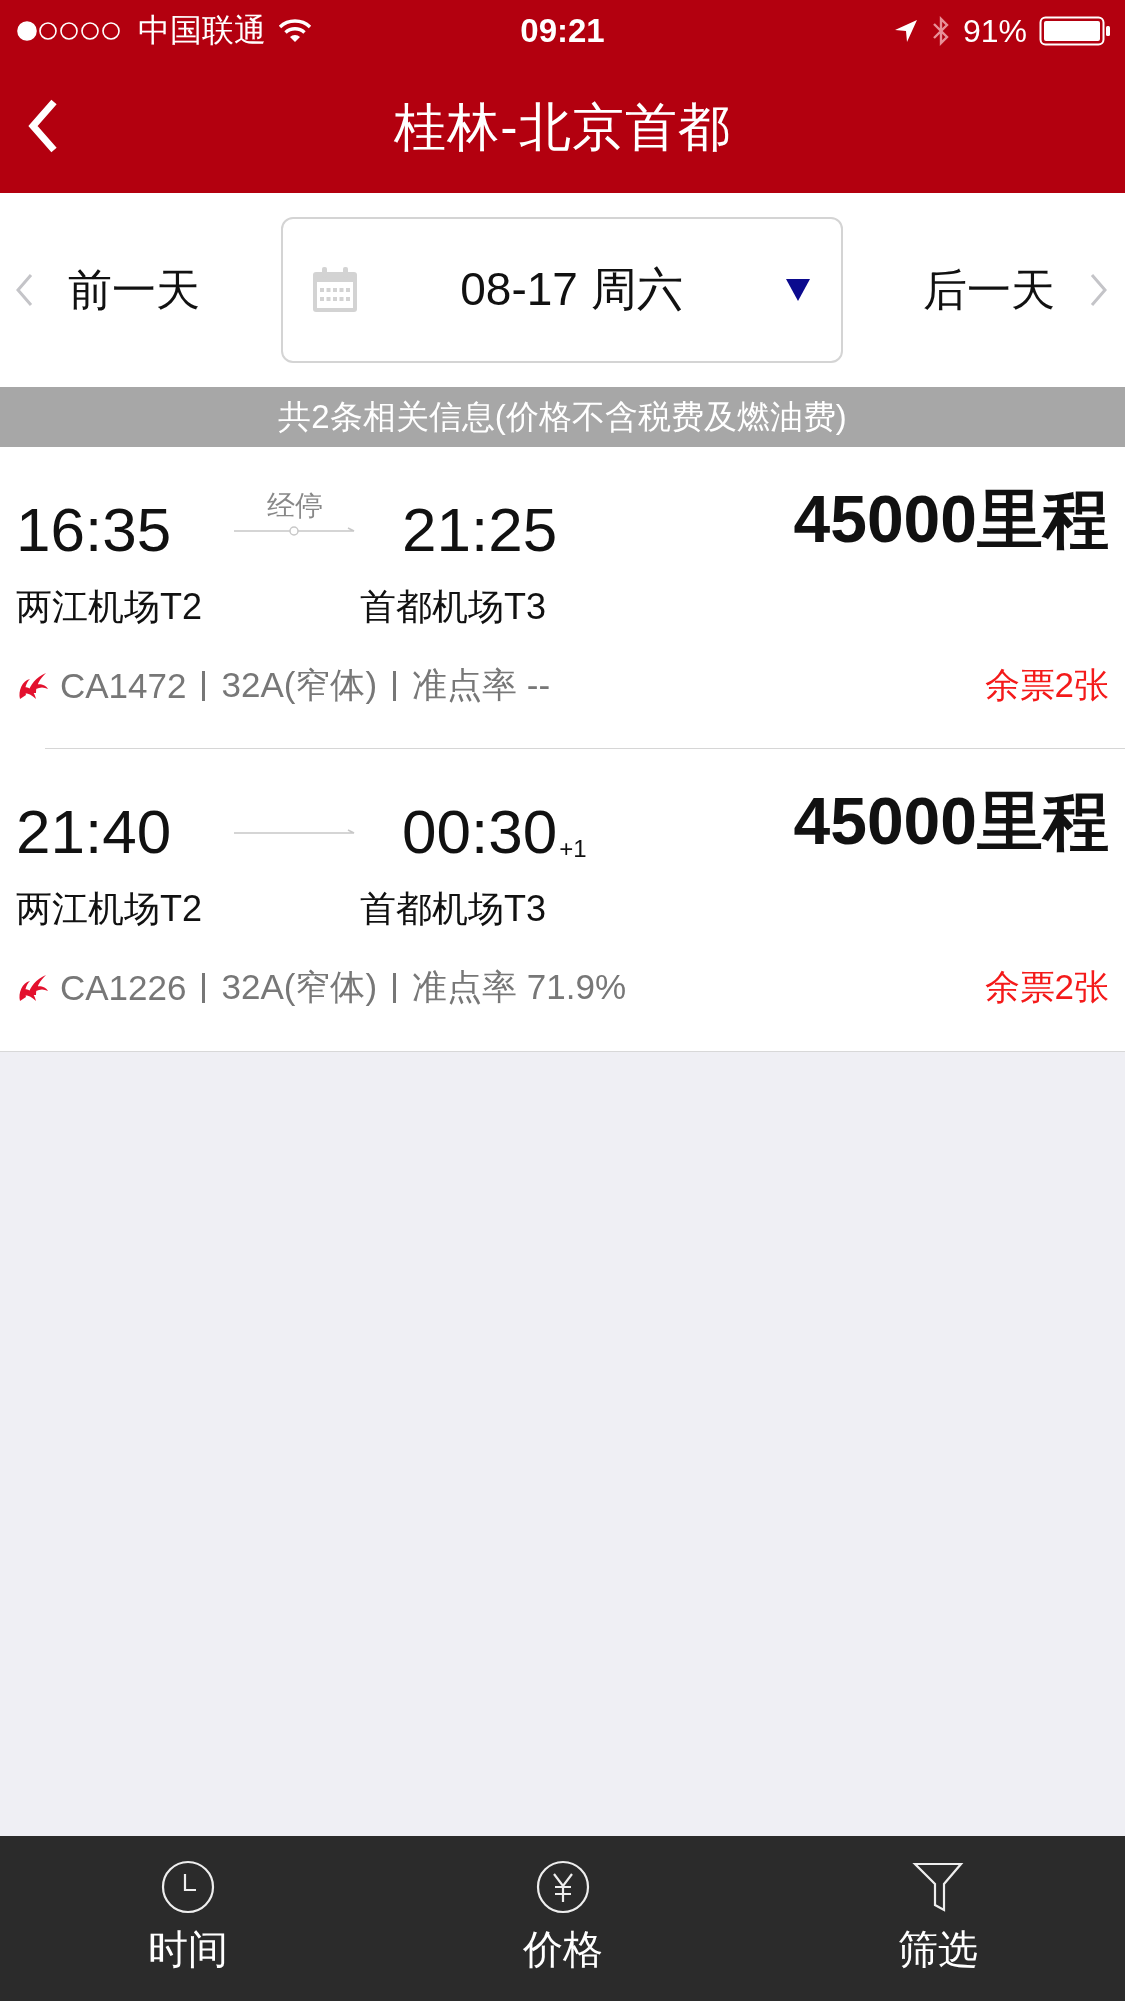 Image resolution: width=1125 pixels, height=2001 pixels. I want to click on flight-number: CA1226, so click(123, 987).